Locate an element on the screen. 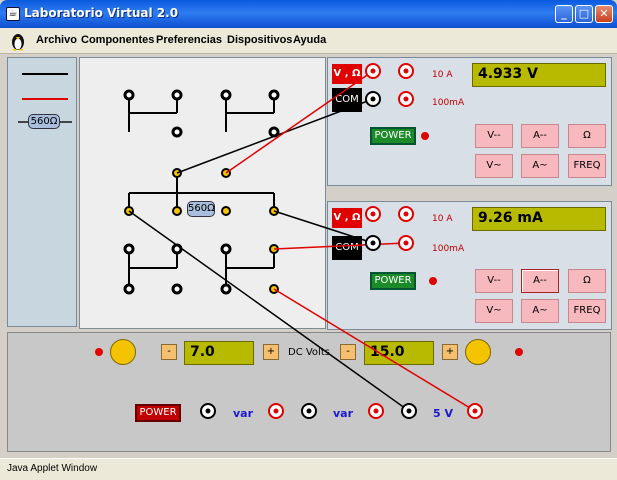  supply-right-led is located at coordinates (519, 352).